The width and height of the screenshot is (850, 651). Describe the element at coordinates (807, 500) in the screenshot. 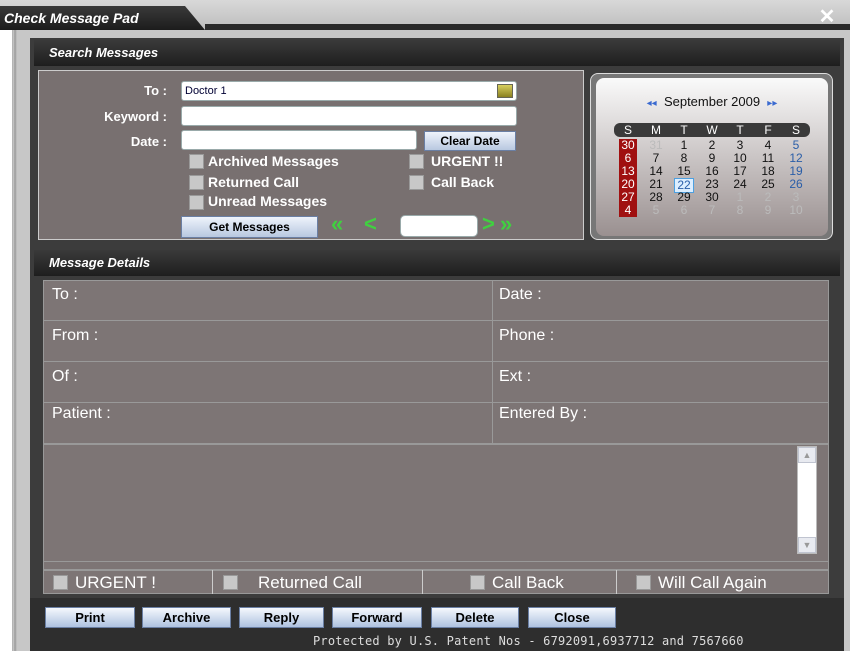

I see `message-scrollbar: ▲ ▼` at that location.